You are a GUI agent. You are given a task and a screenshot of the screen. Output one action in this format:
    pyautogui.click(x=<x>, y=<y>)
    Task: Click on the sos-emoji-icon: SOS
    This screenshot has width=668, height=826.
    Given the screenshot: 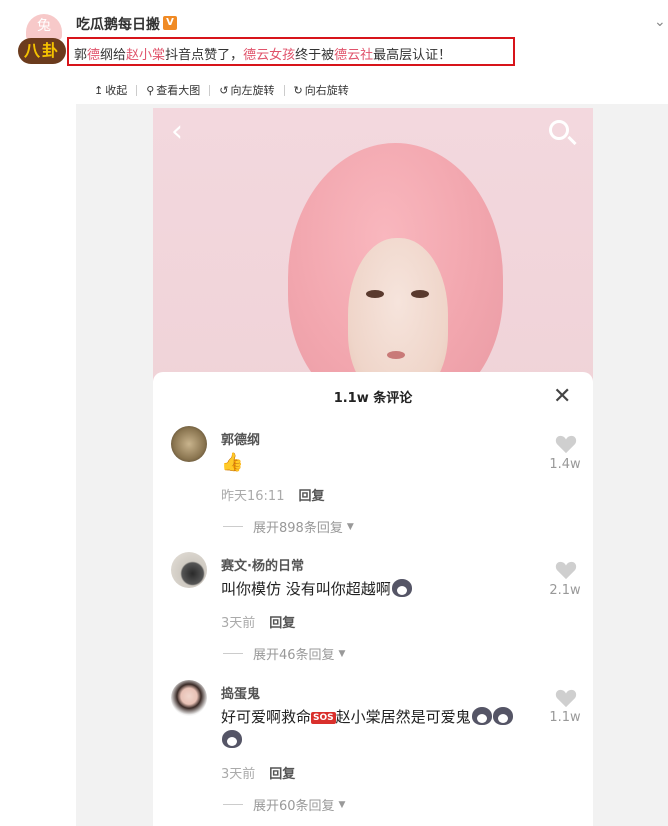 What is the action you would take?
    pyautogui.click(x=323, y=718)
    